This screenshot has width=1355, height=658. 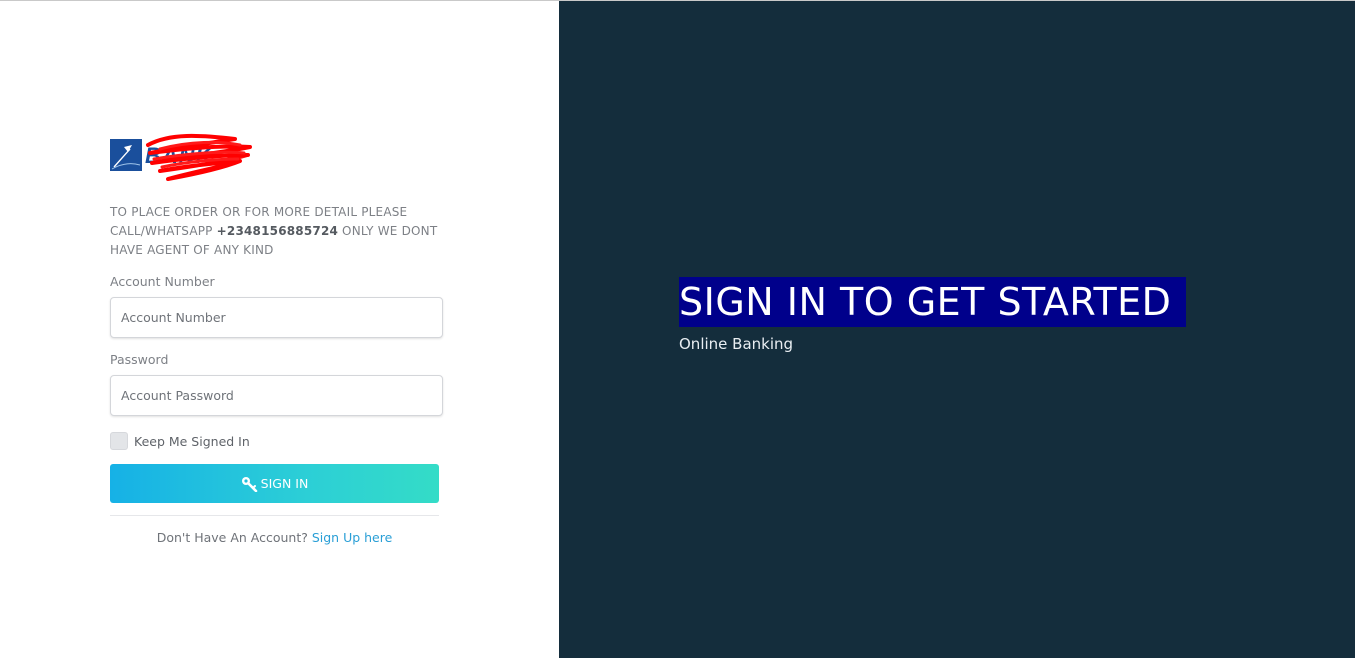 What do you see at coordinates (352, 537) in the screenshot?
I see `sign-up-link: Sign Up here` at bounding box center [352, 537].